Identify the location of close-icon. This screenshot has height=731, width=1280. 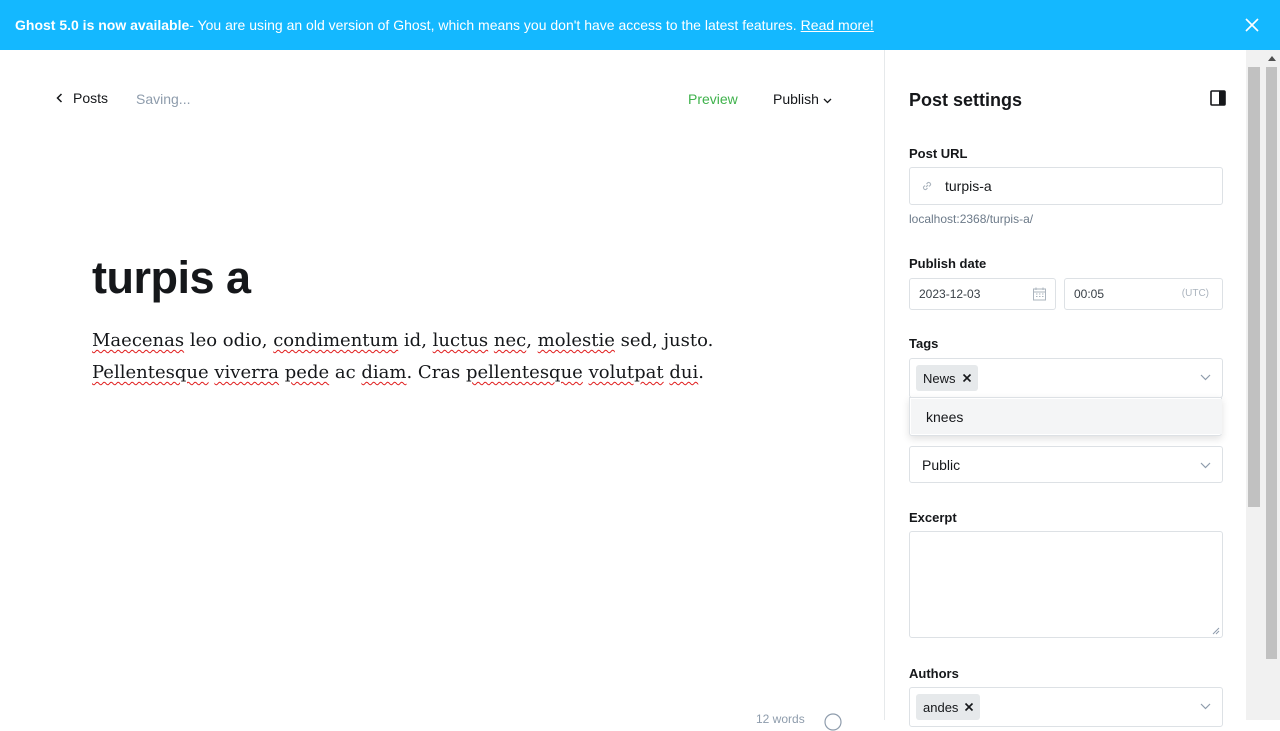
(1252, 25).